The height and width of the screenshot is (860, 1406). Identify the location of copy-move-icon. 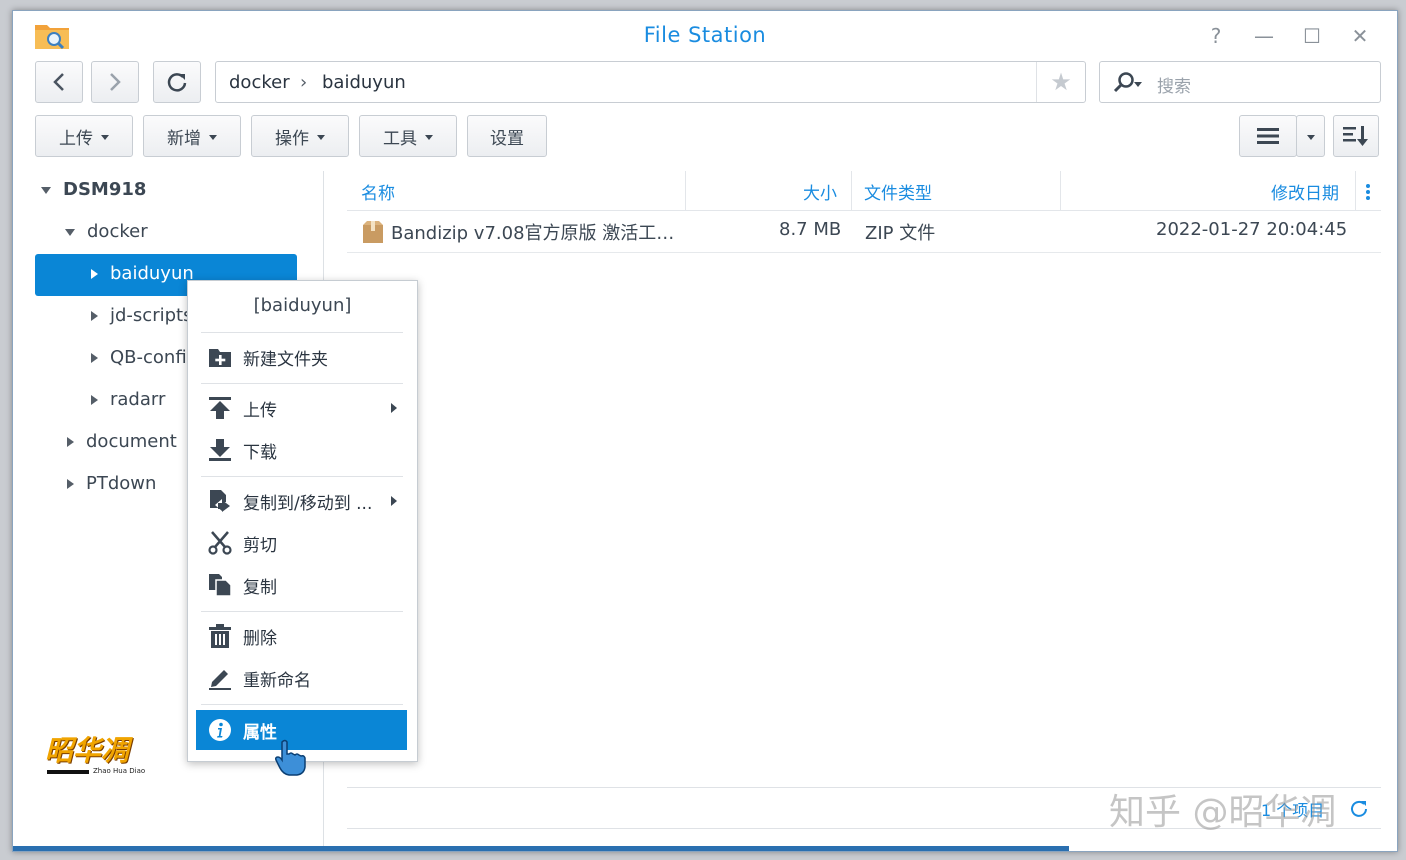
(220, 501).